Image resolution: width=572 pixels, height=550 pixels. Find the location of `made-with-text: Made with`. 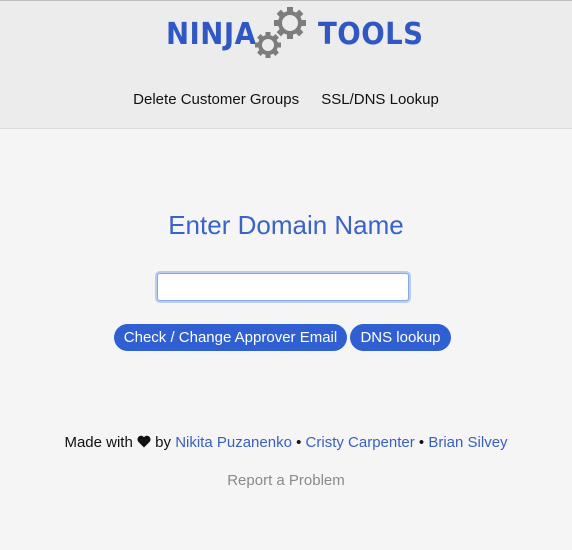

made-with-text: Made with is located at coordinates (98, 442).